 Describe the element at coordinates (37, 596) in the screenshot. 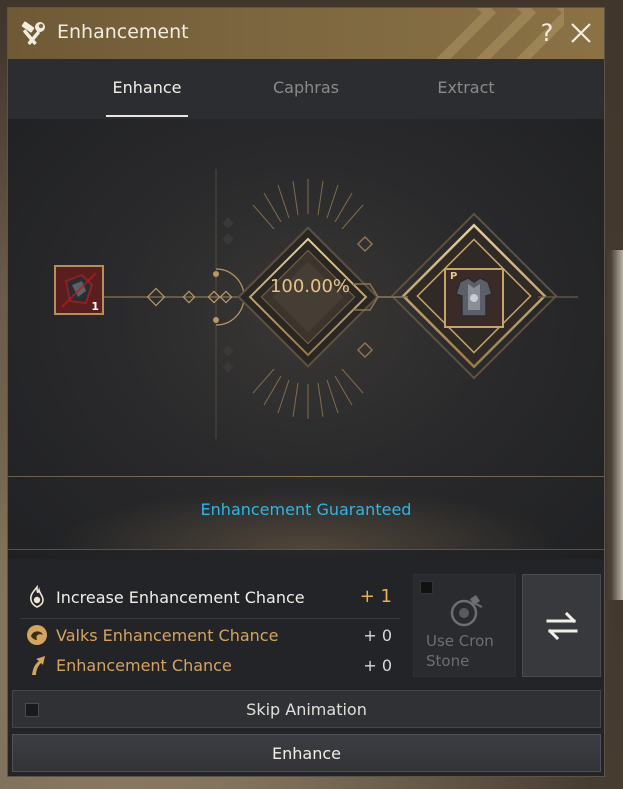

I see `flame-orb-icon` at that location.